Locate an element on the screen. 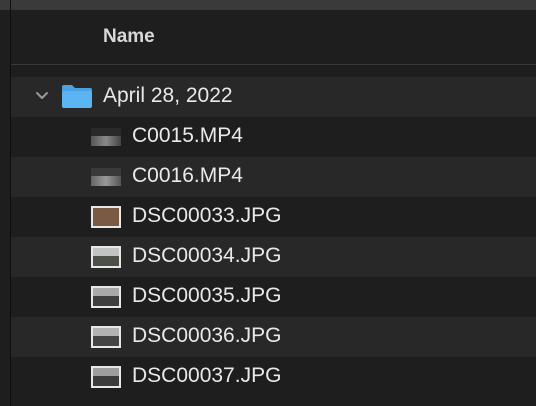  file-row: DSC00035.JPG is located at coordinates (273, 297).